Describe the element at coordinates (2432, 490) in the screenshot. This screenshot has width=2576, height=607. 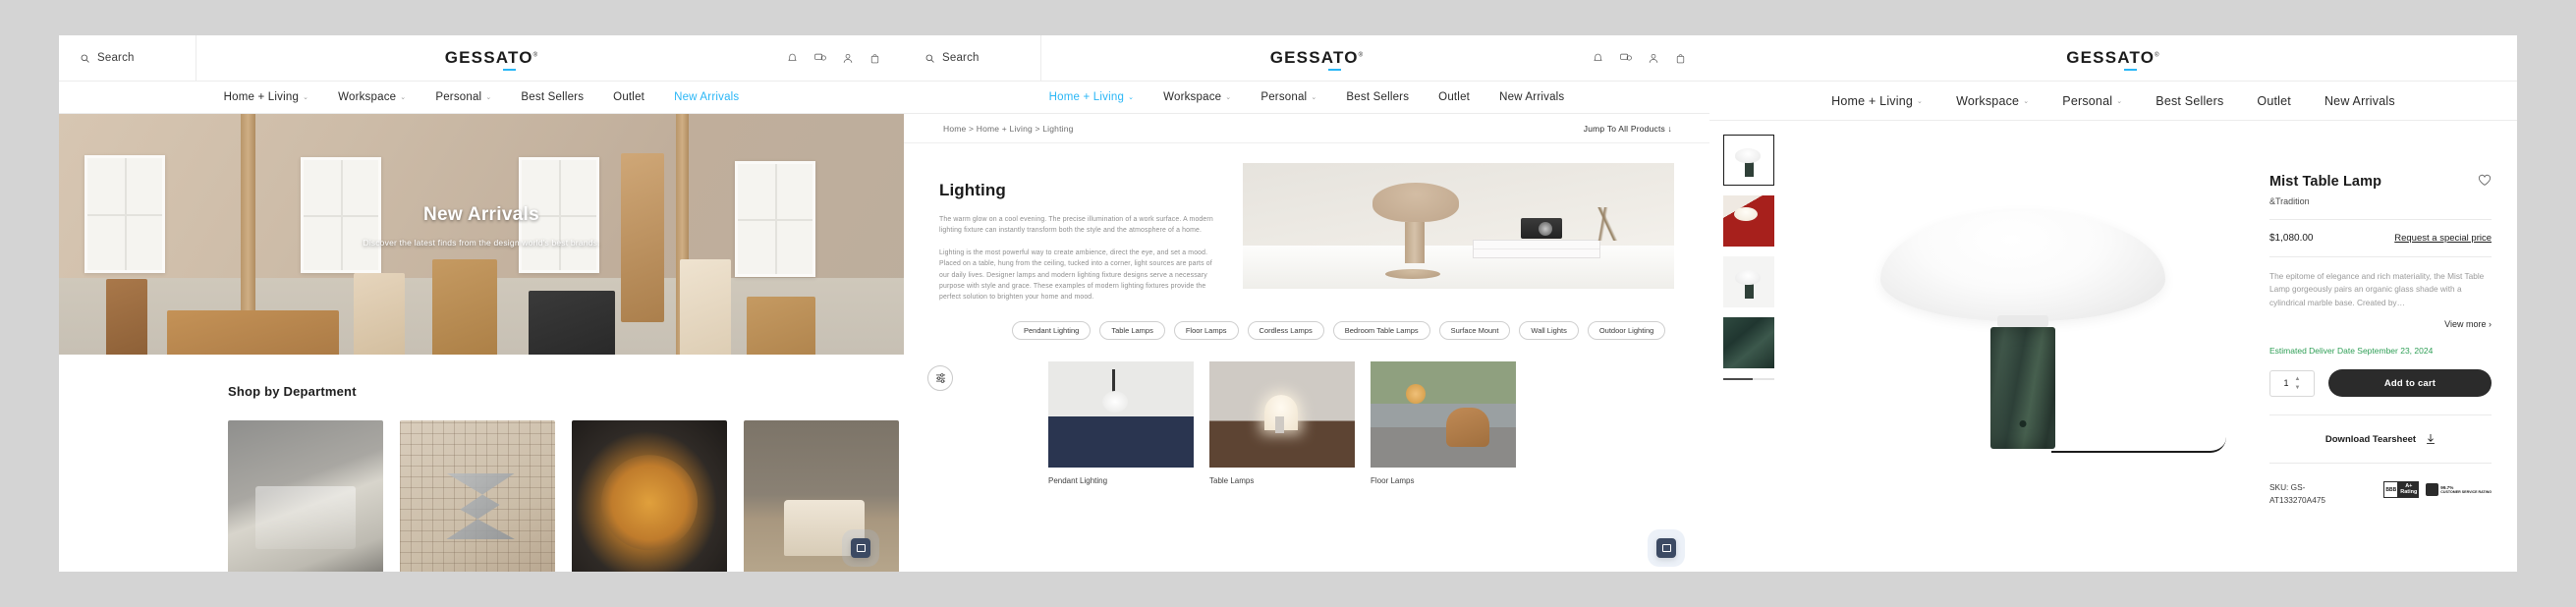
I see `thumbs-up-icon` at that location.